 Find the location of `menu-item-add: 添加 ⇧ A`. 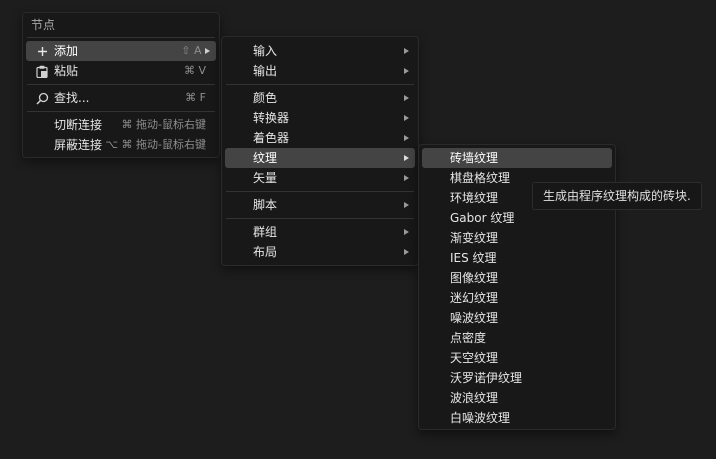

menu-item-add: 添加 ⇧ A is located at coordinates (121, 51).